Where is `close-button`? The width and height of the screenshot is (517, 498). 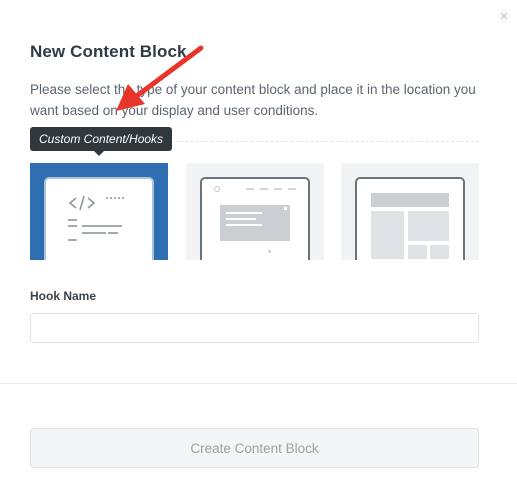 close-button is located at coordinates (504, 16).